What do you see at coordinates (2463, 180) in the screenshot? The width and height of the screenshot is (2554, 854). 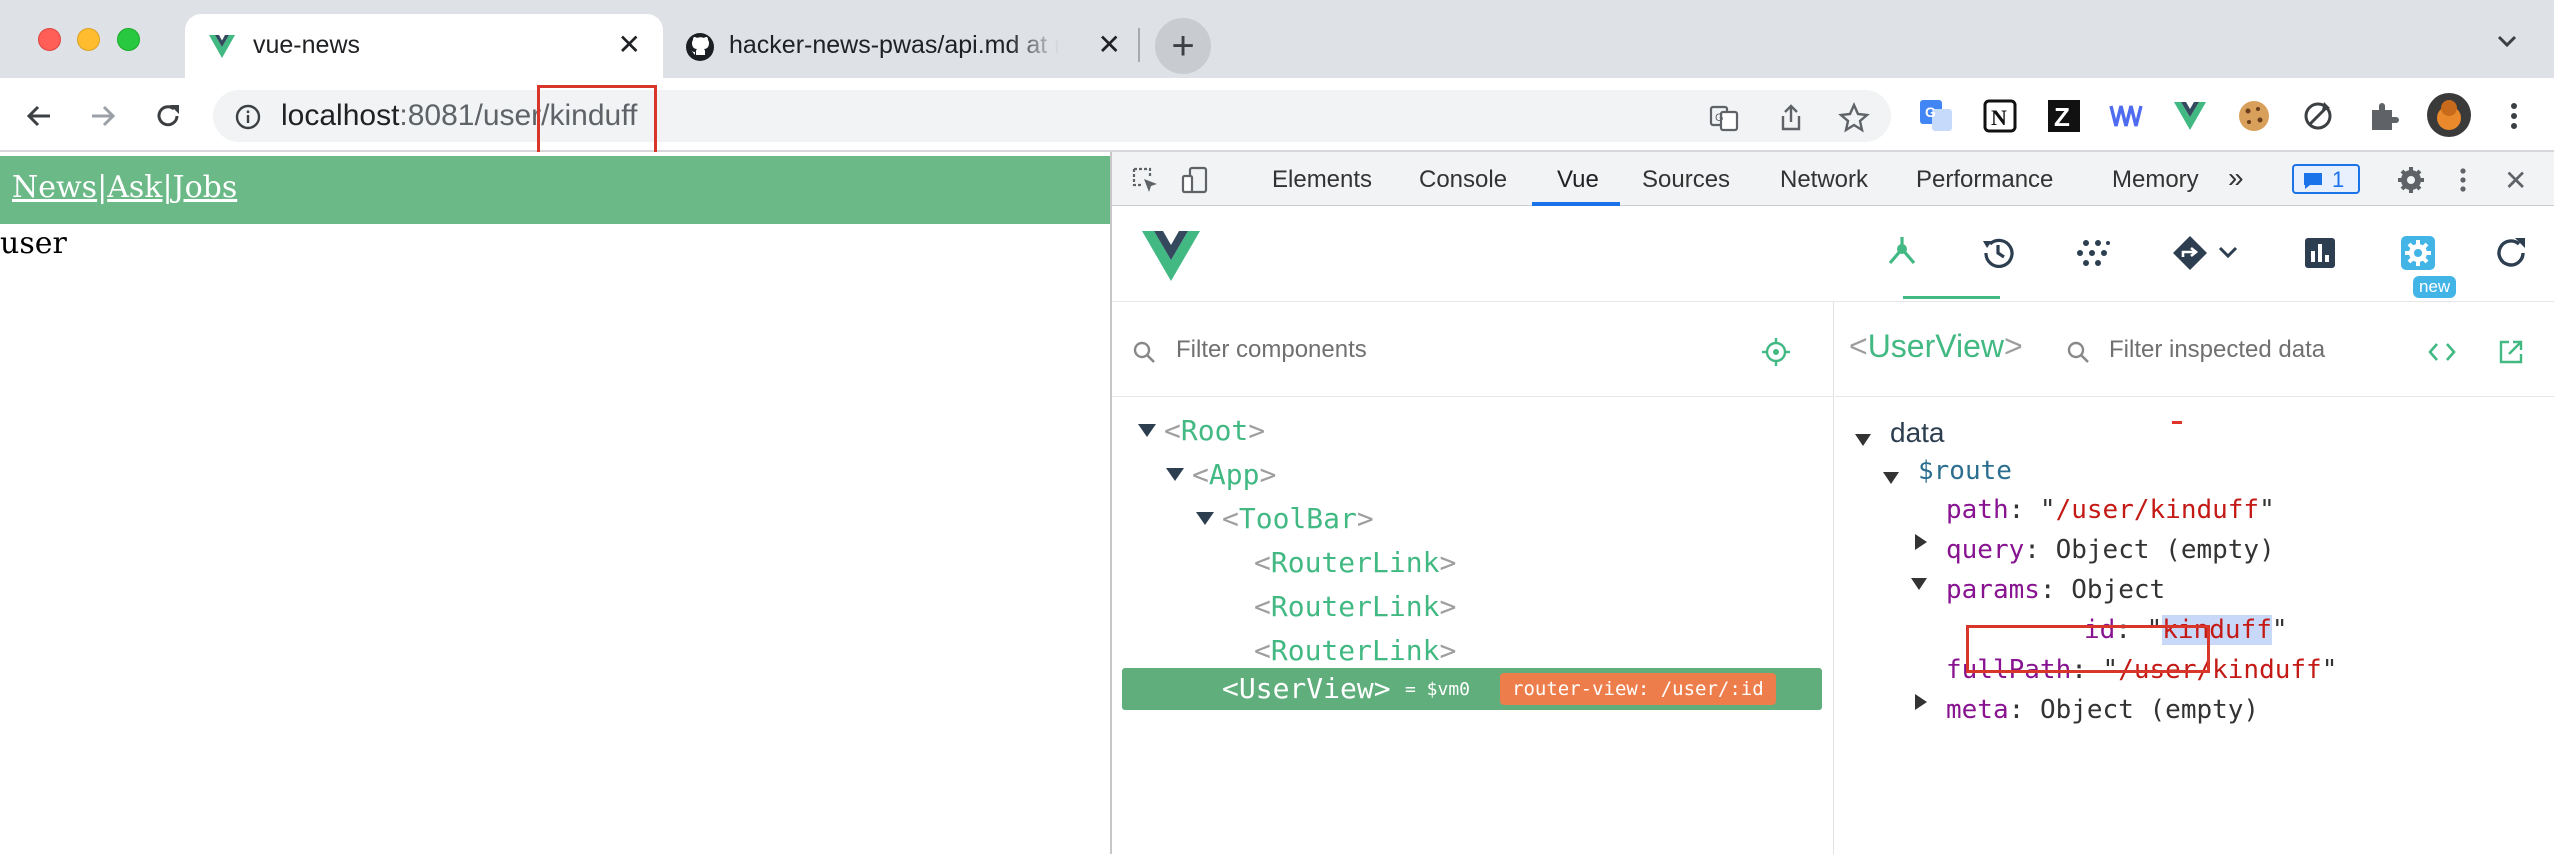 I see `devtools-menu-icon` at bounding box center [2463, 180].